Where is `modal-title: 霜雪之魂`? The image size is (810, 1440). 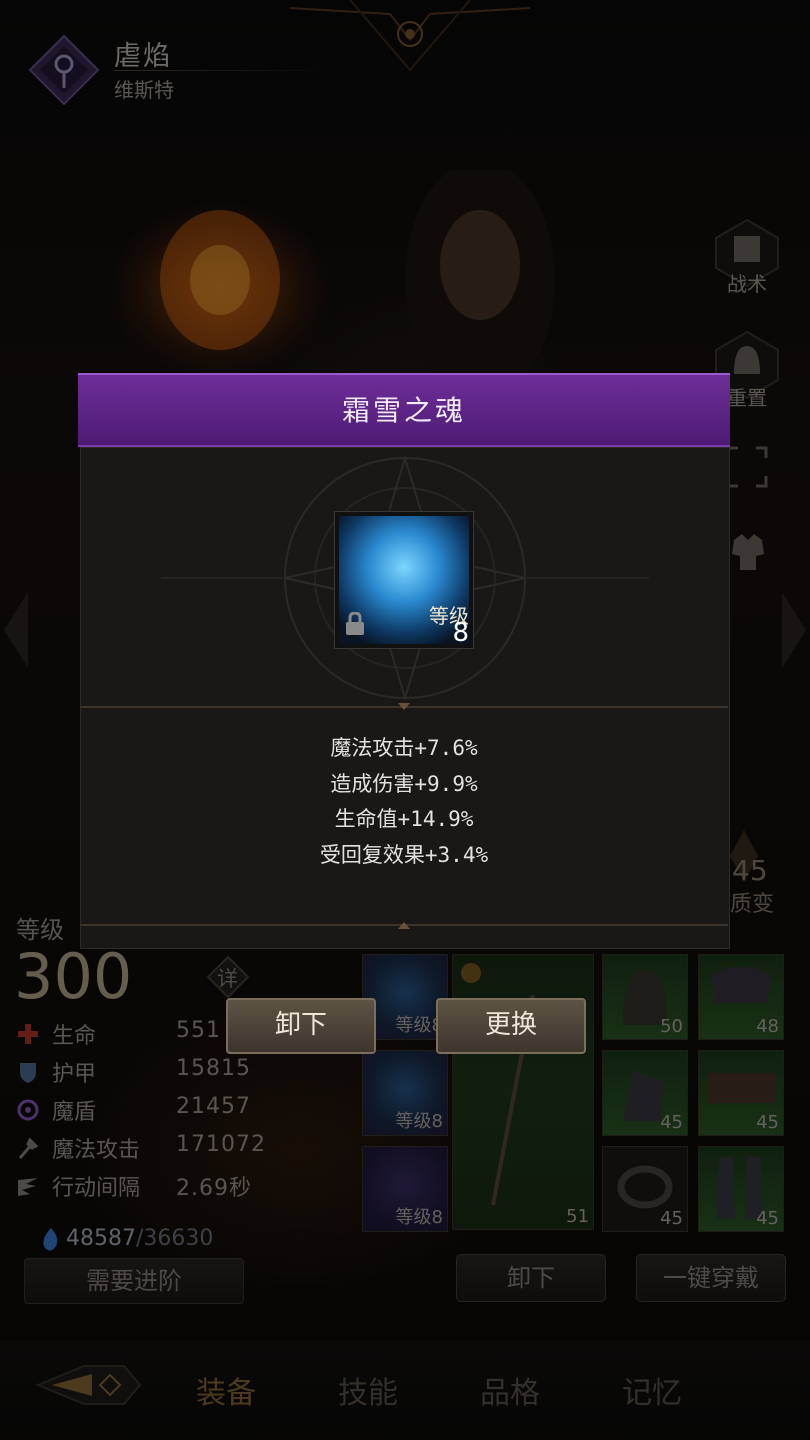
modal-title: 霜雪之魂 is located at coordinates (403, 410).